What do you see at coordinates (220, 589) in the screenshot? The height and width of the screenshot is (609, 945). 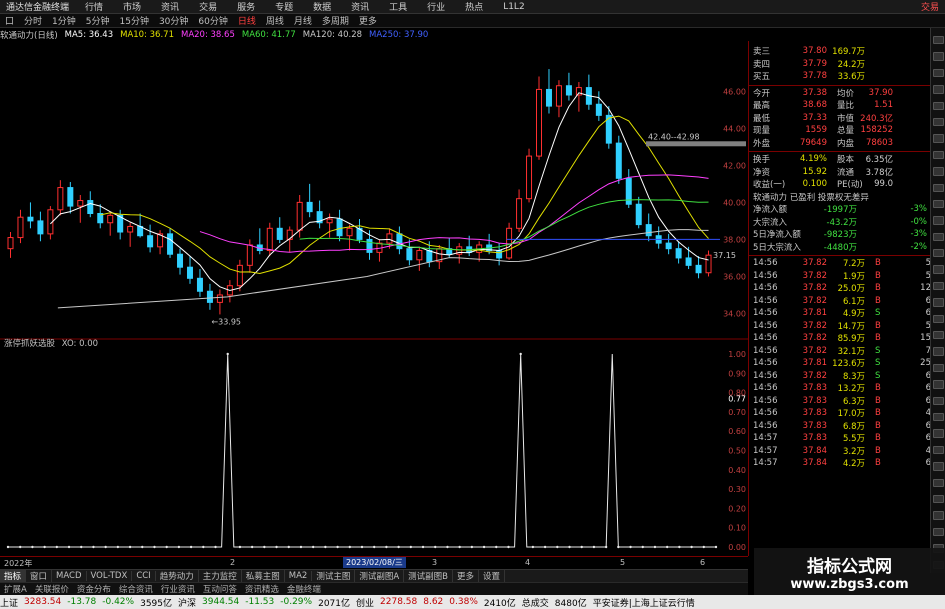 I see `info-tab: 互动问答` at bounding box center [220, 589].